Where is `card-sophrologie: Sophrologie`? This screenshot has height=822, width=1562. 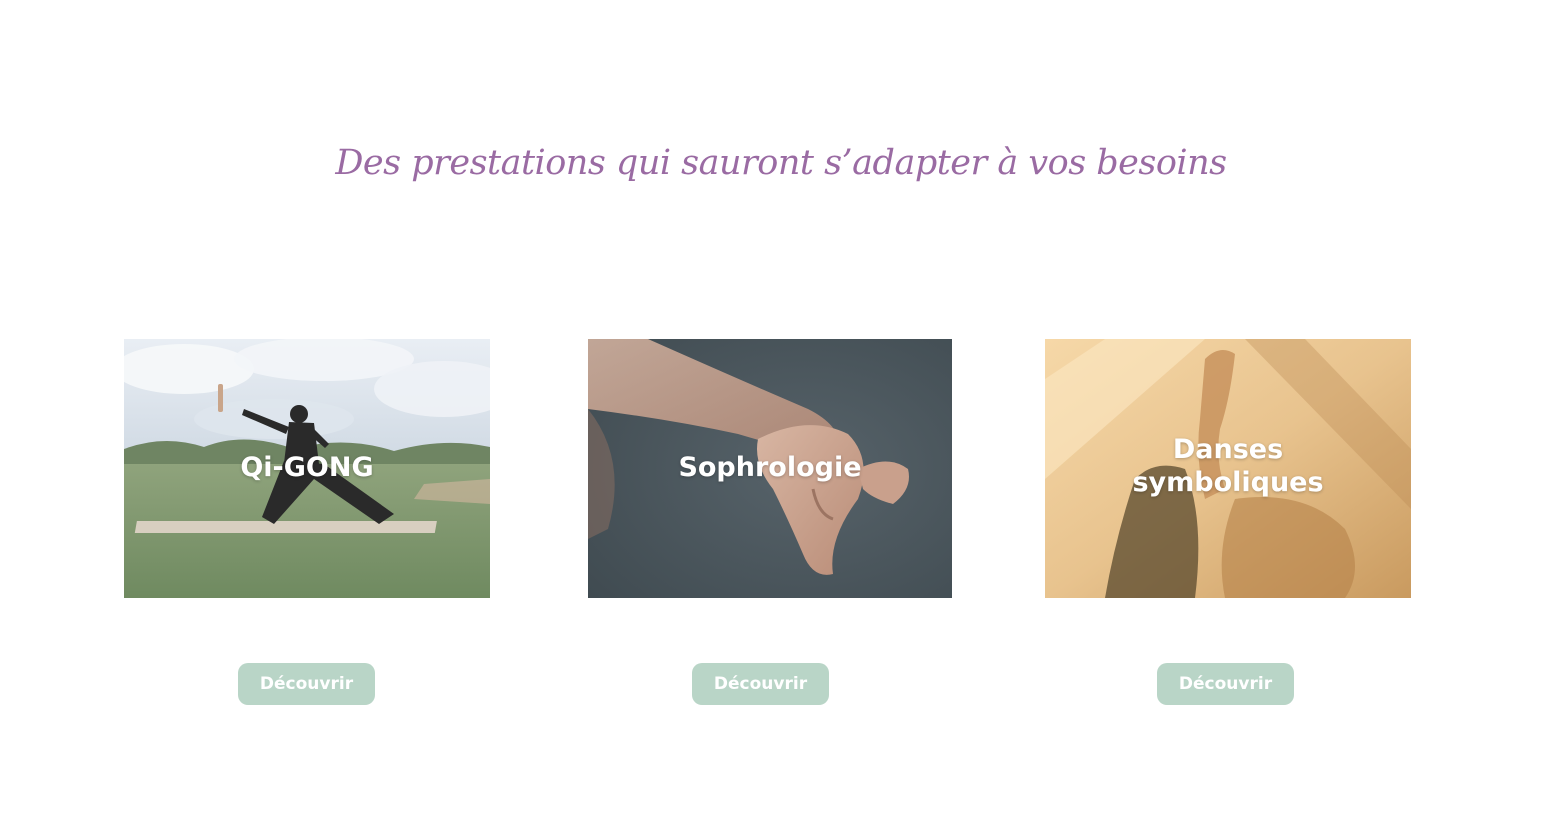
card-sophrologie: Sophrologie is located at coordinates (770, 468).